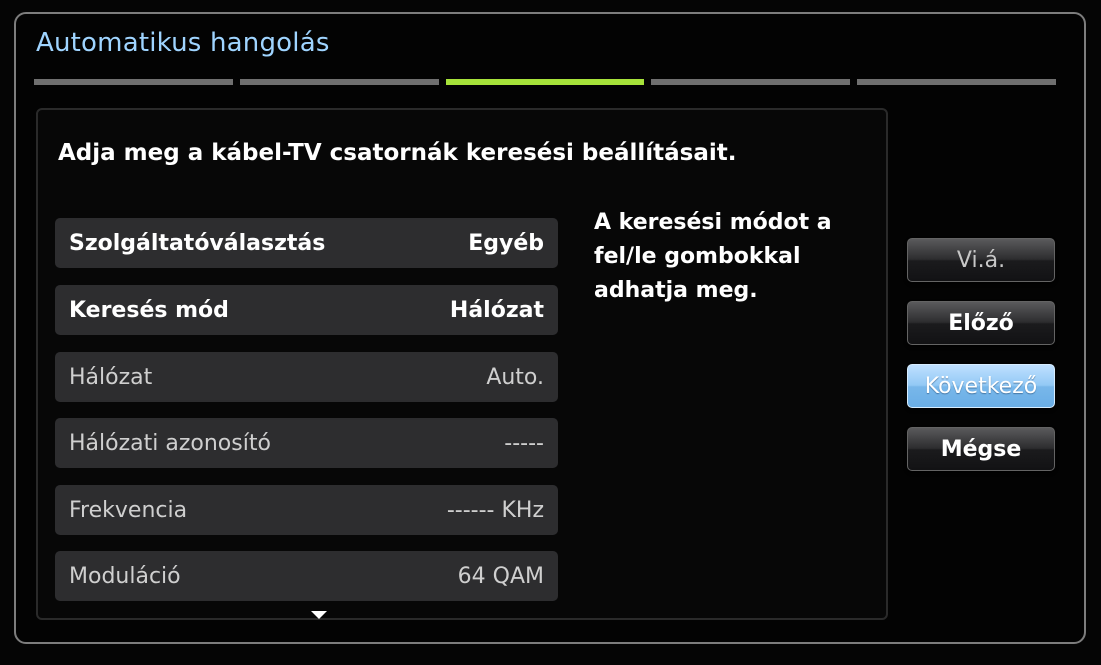  Describe the element at coordinates (125, 576) in the screenshot. I see `setting-label: Moduláció` at that location.